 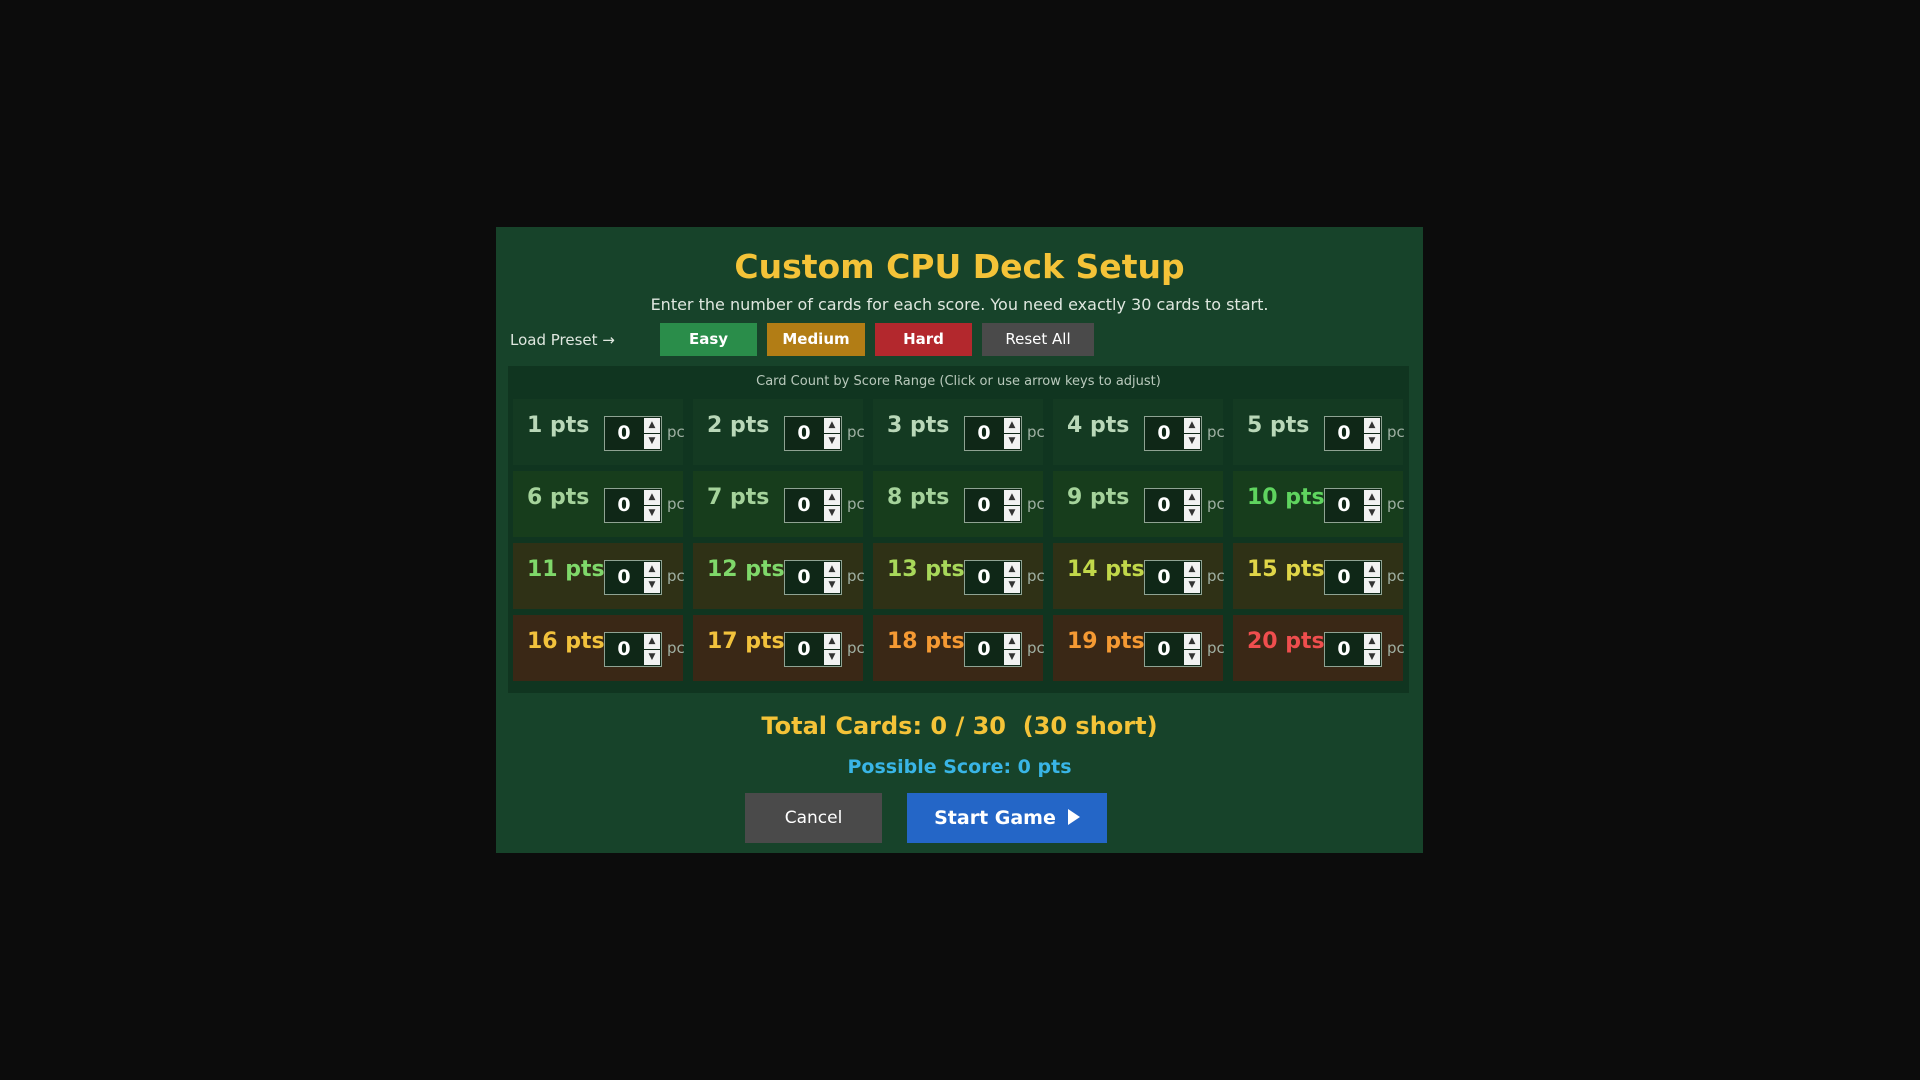 What do you see at coordinates (1286, 641) in the screenshot?
I see `score-label: 20 pts` at bounding box center [1286, 641].